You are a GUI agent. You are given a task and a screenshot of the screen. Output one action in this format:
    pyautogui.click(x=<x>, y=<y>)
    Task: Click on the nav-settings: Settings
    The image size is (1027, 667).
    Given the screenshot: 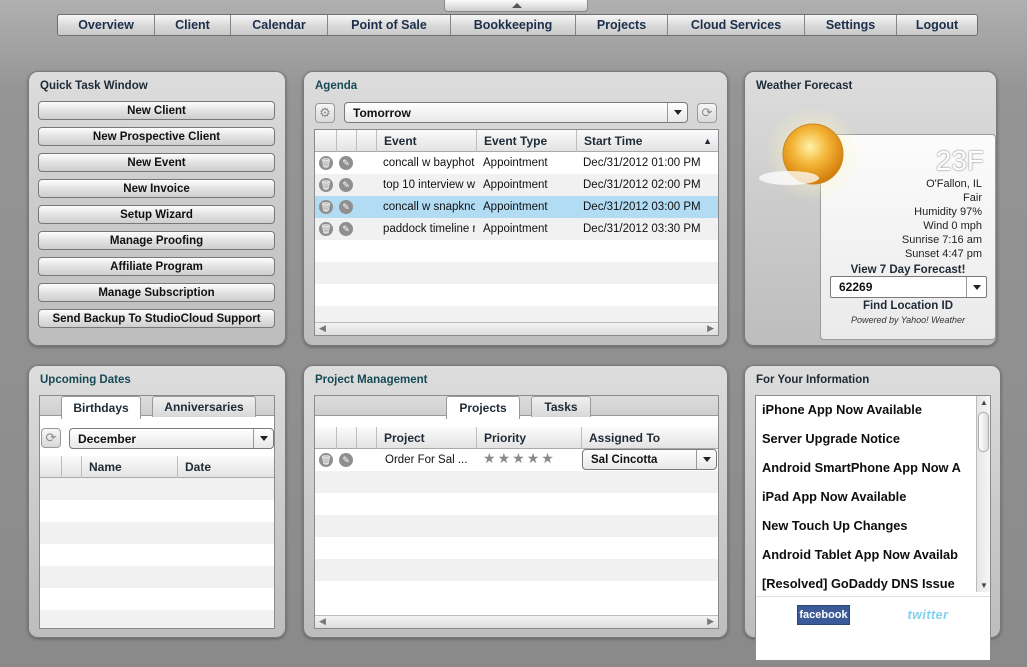 What is the action you would take?
    pyautogui.click(x=851, y=25)
    